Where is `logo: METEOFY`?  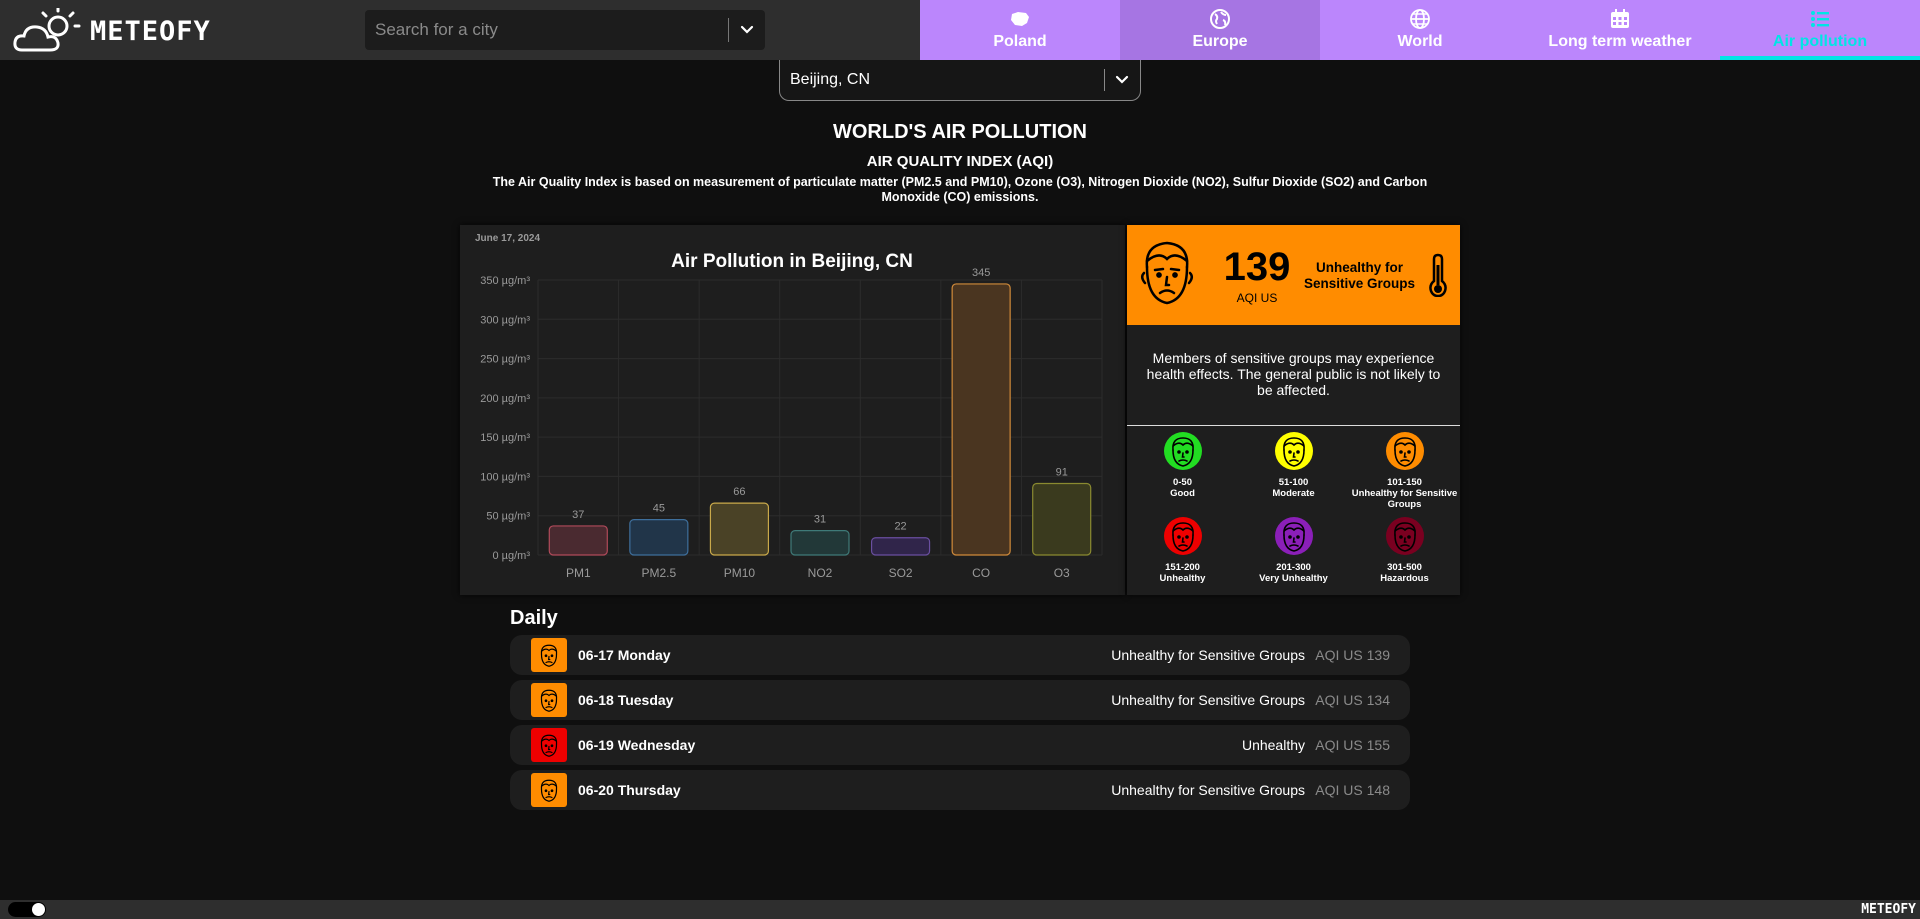 logo: METEOFY is located at coordinates (111, 31).